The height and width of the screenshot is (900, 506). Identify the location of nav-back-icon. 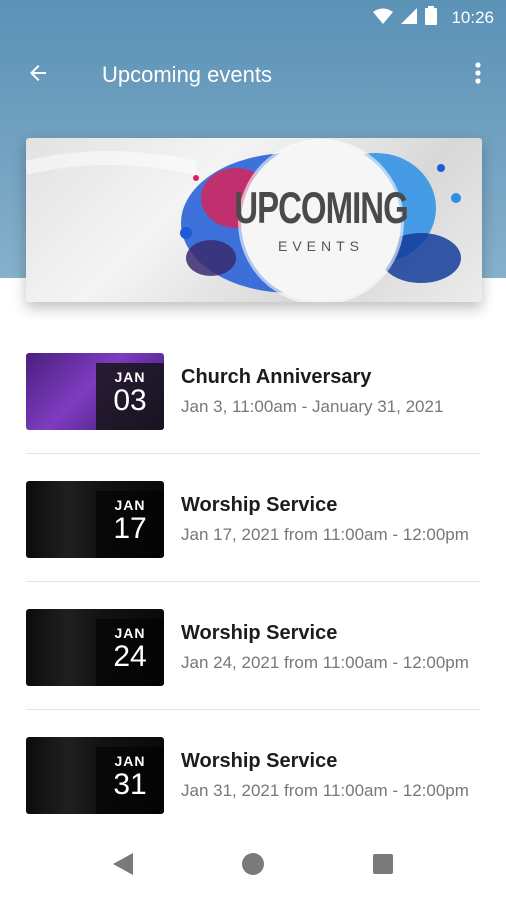
(123, 866).